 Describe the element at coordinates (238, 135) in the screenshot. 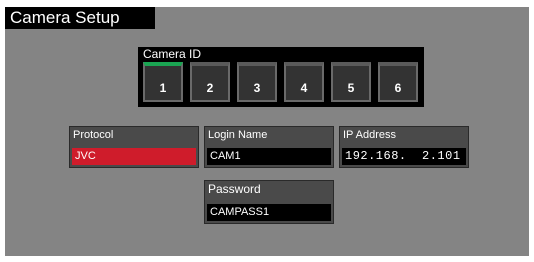

I see `login-name-label: Login Name` at that location.